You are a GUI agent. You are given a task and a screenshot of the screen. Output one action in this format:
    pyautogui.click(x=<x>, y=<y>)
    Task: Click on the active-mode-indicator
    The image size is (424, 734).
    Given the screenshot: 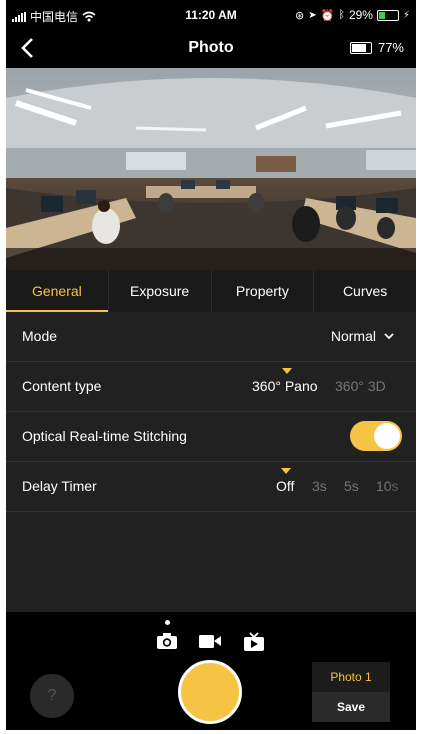 What is the action you would take?
    pyautogui.click(x=167, y=622)
    